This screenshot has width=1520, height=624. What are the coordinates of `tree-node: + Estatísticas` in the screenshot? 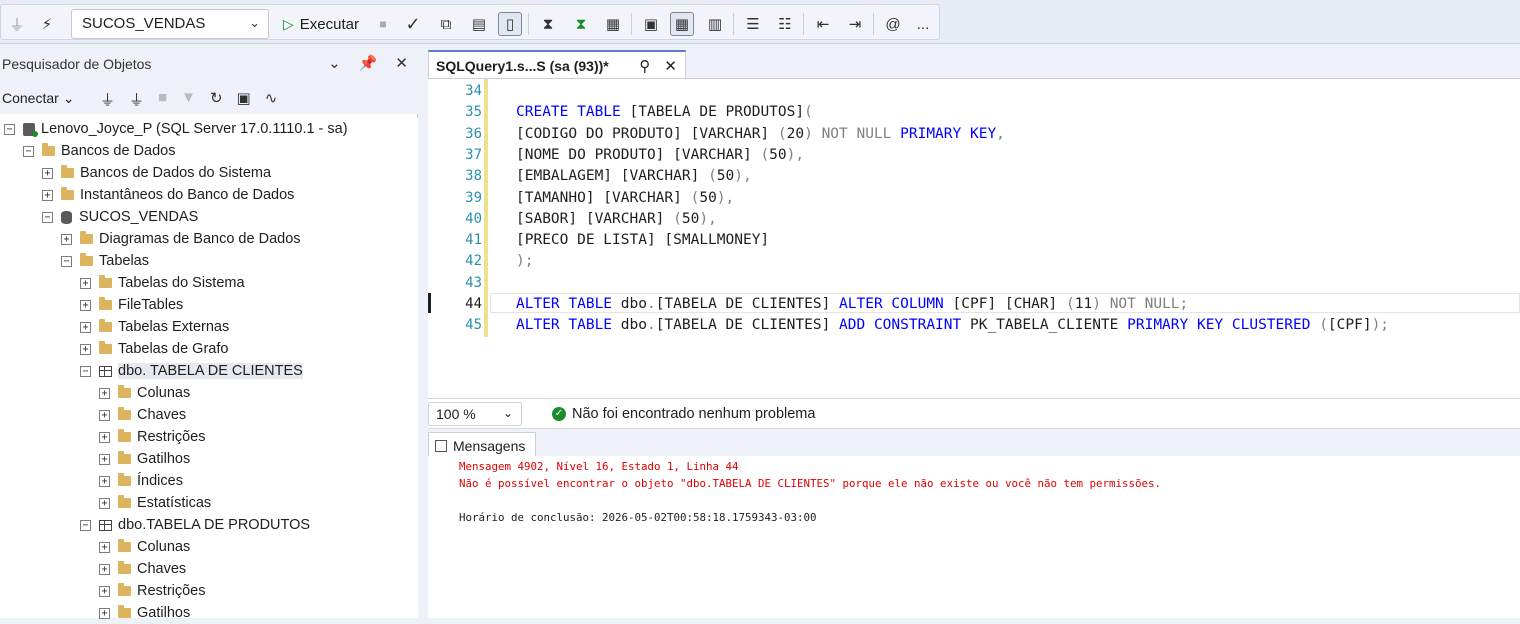 It's located at (155, 503).